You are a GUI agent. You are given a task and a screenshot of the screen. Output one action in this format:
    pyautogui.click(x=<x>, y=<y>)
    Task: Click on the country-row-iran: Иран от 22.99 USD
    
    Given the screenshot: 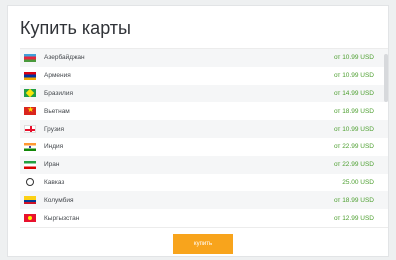 What is the action you would take?
    pyautogui.click(x=204, y=164)
    